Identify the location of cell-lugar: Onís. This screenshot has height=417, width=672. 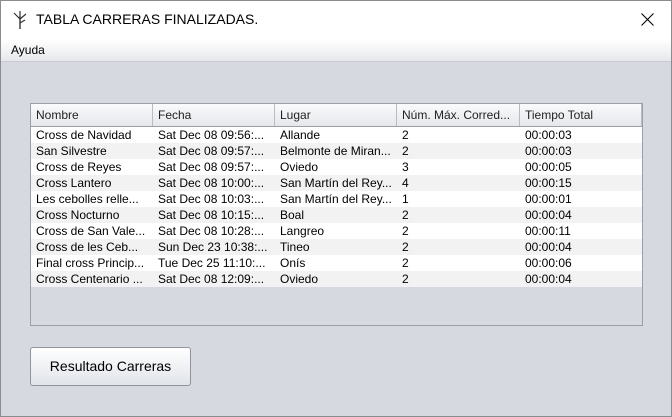
(293, 263).